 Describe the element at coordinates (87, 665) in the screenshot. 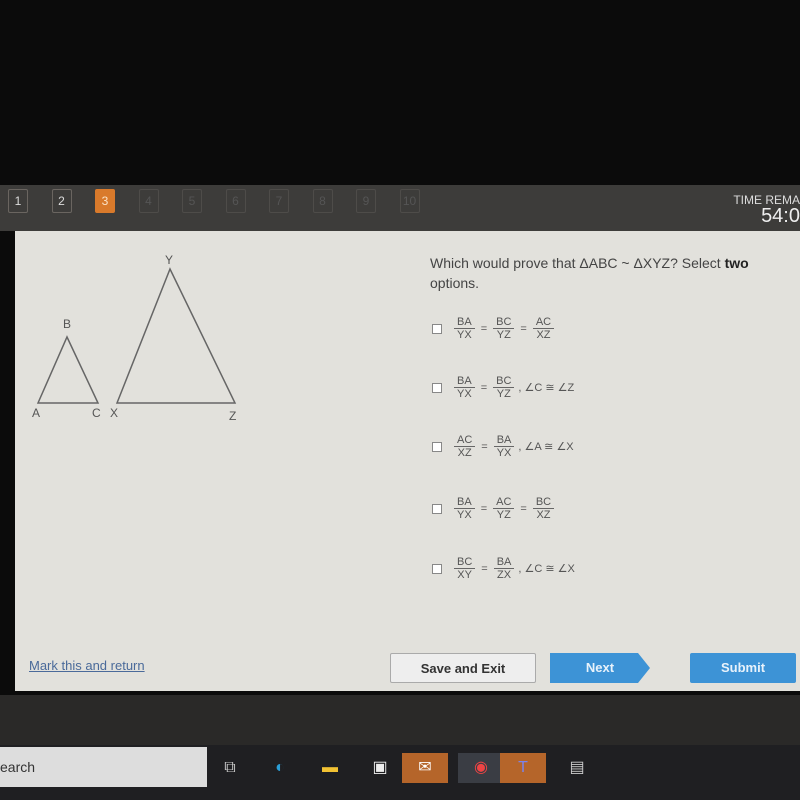

I see `mark-and-return-link: Mark this and return` at that location.